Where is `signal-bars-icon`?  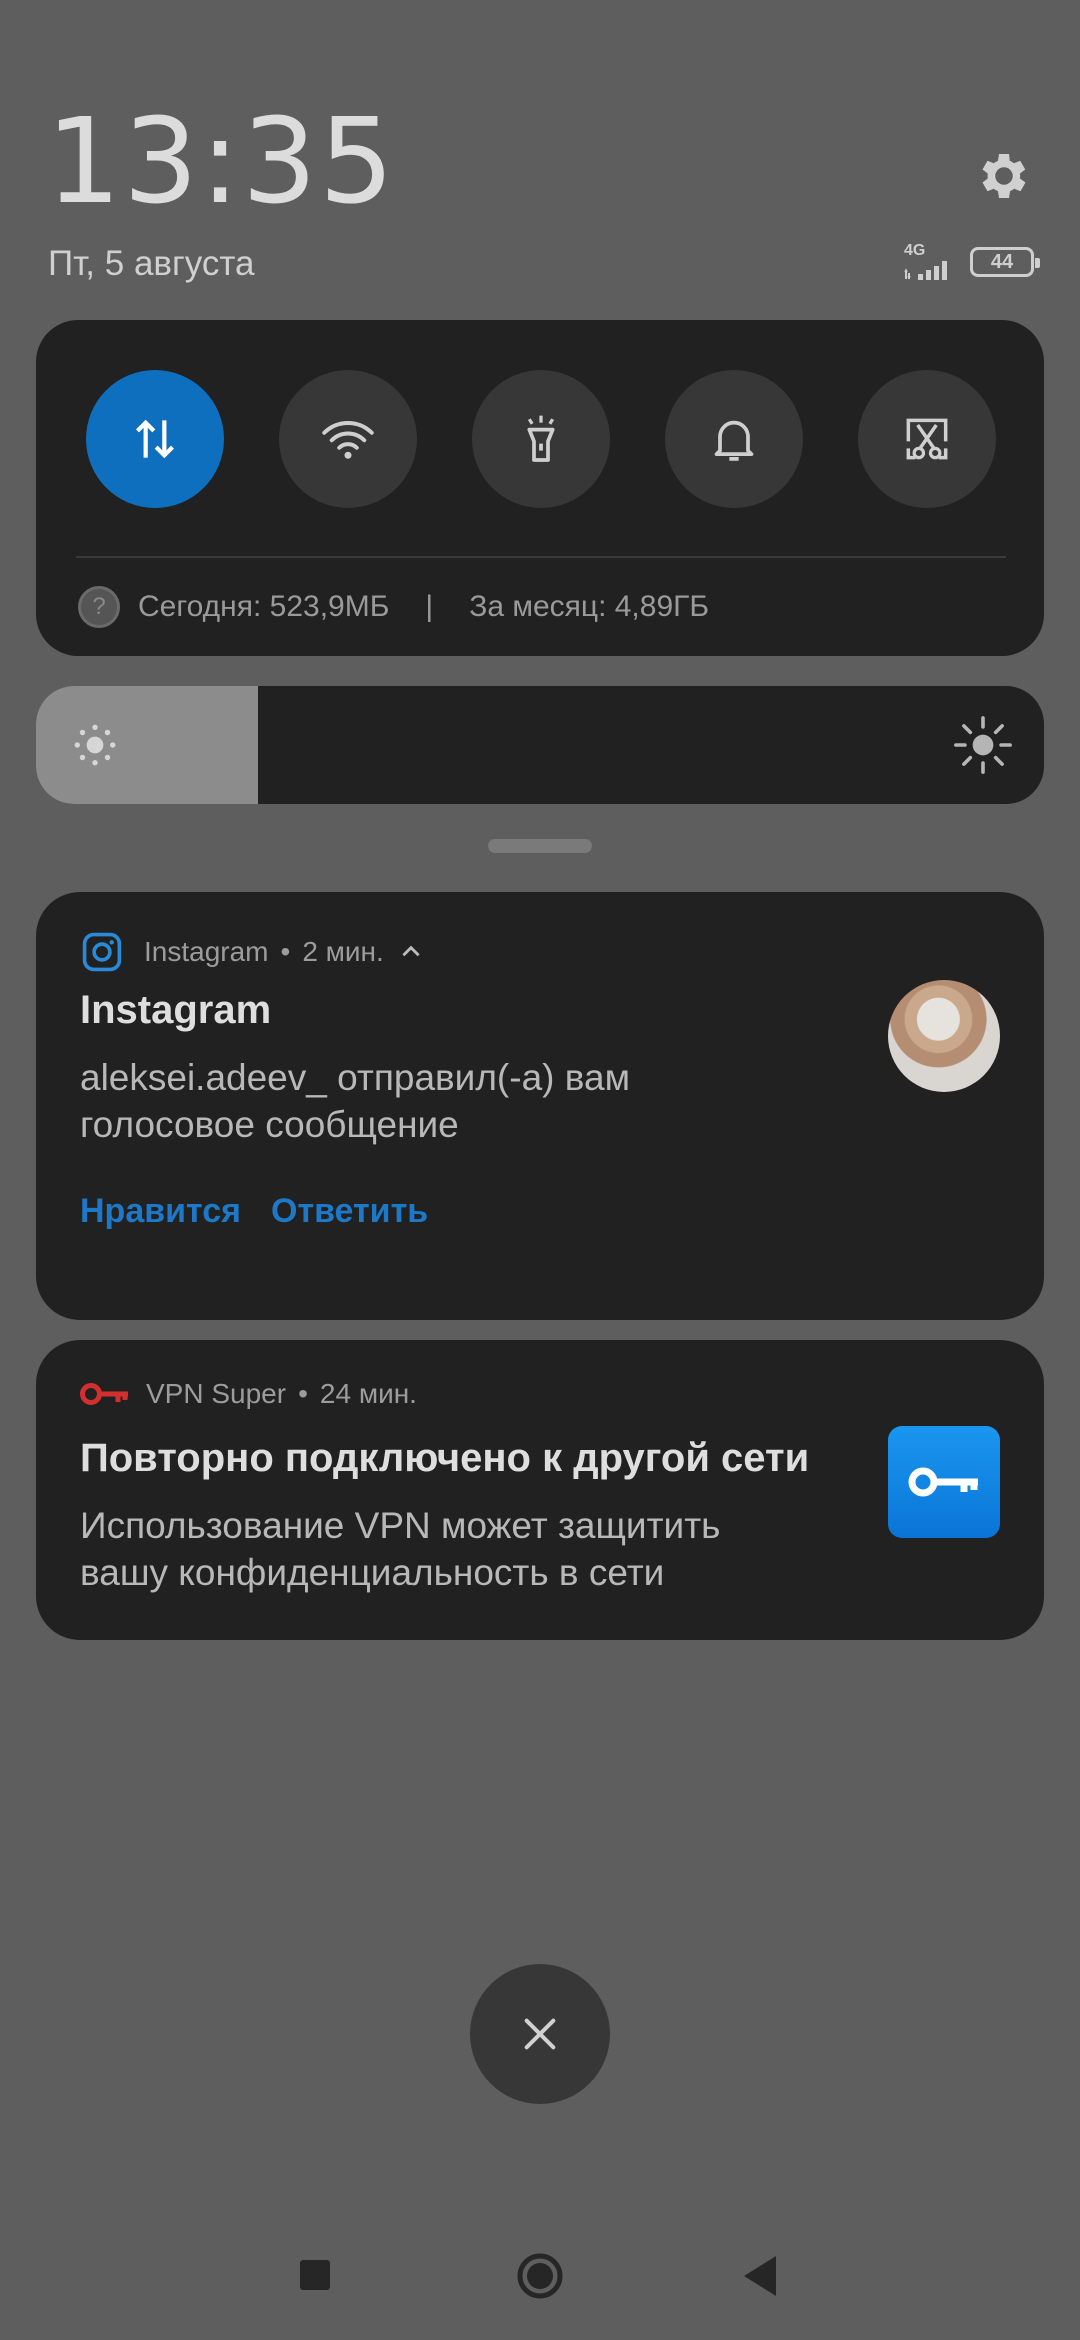
signal-bars-icon is located at coordinates (925, 270).